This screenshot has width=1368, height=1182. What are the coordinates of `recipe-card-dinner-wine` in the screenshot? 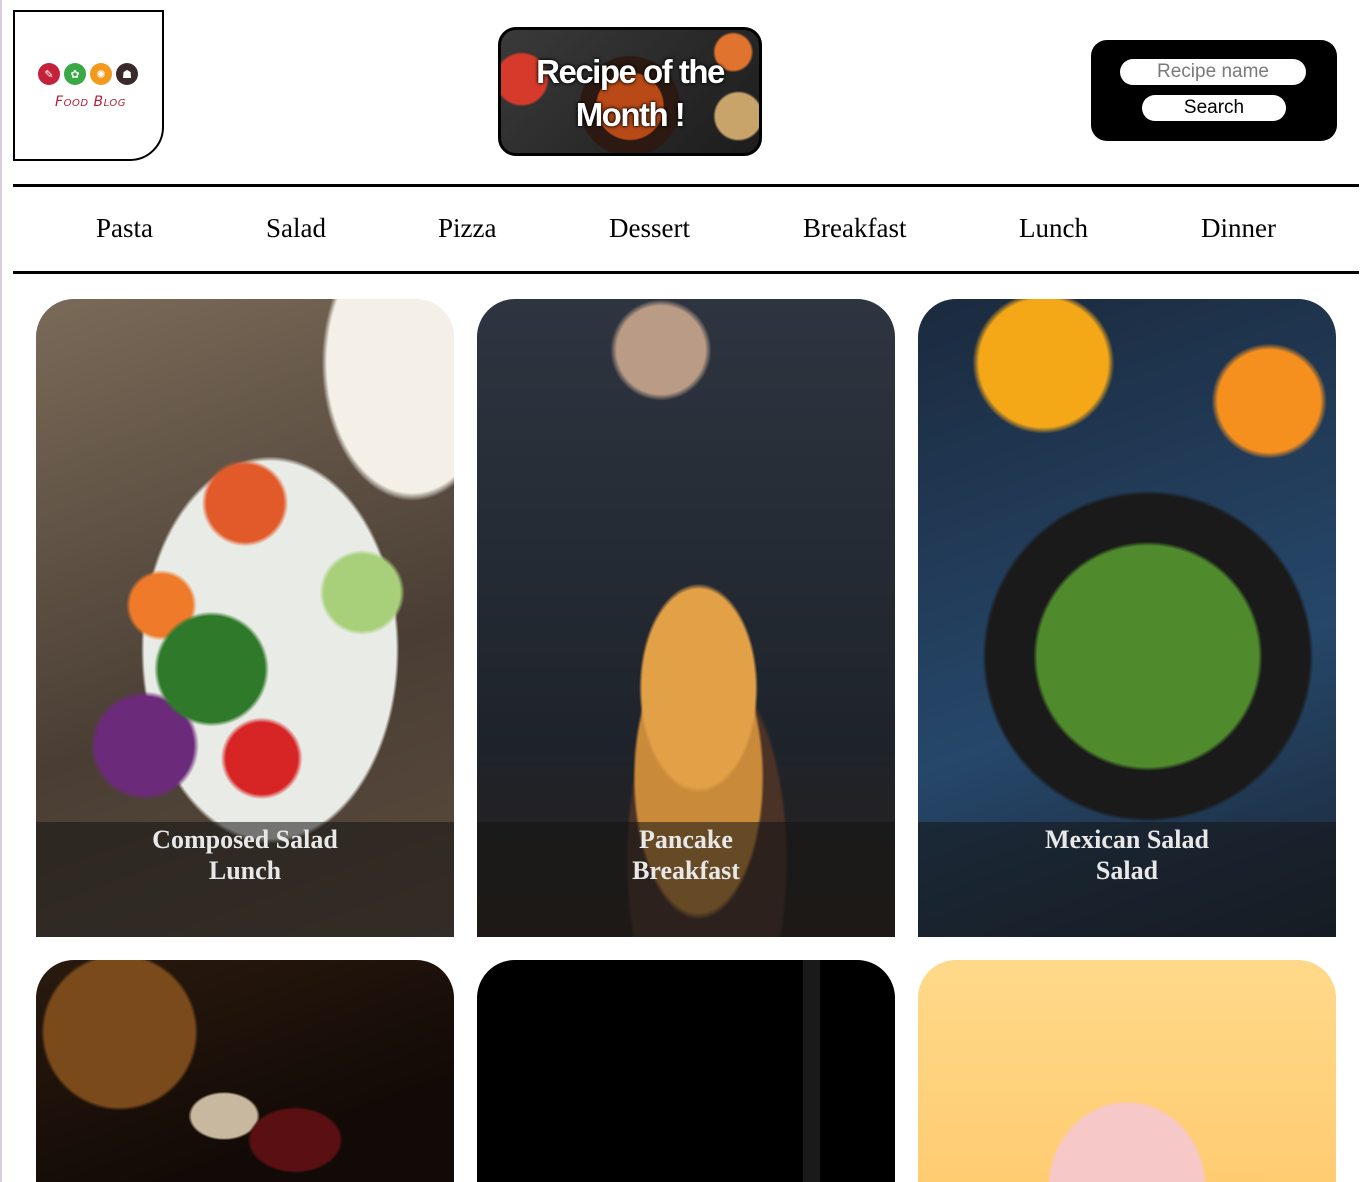 It's located at (245, 1071).